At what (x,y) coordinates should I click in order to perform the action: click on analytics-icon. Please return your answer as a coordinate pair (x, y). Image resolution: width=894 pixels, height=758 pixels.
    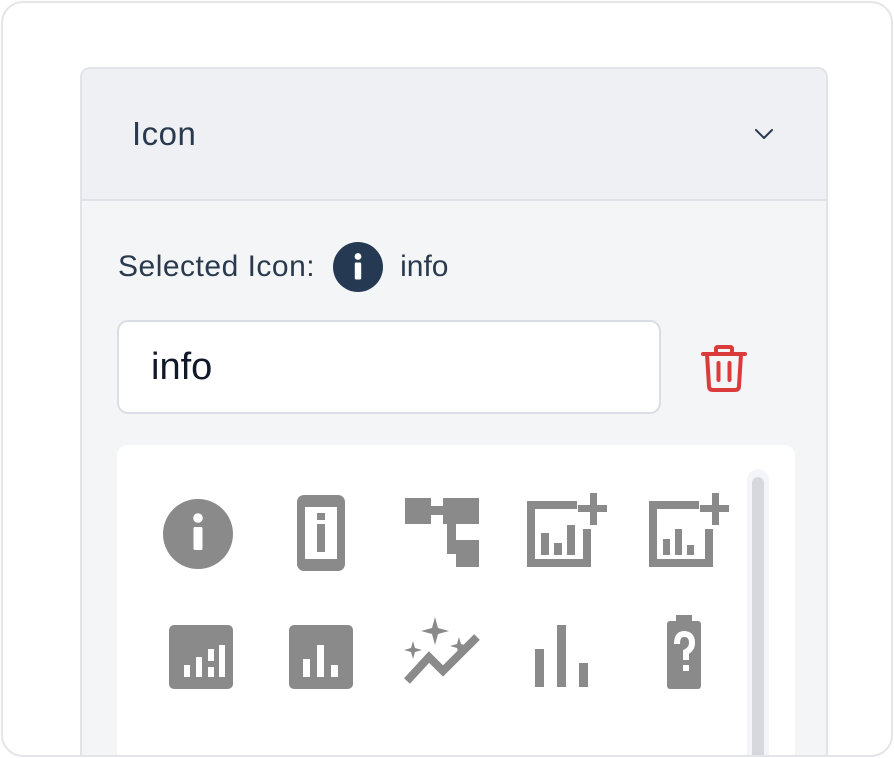
    Looking at the image, I should click on (201, 657).